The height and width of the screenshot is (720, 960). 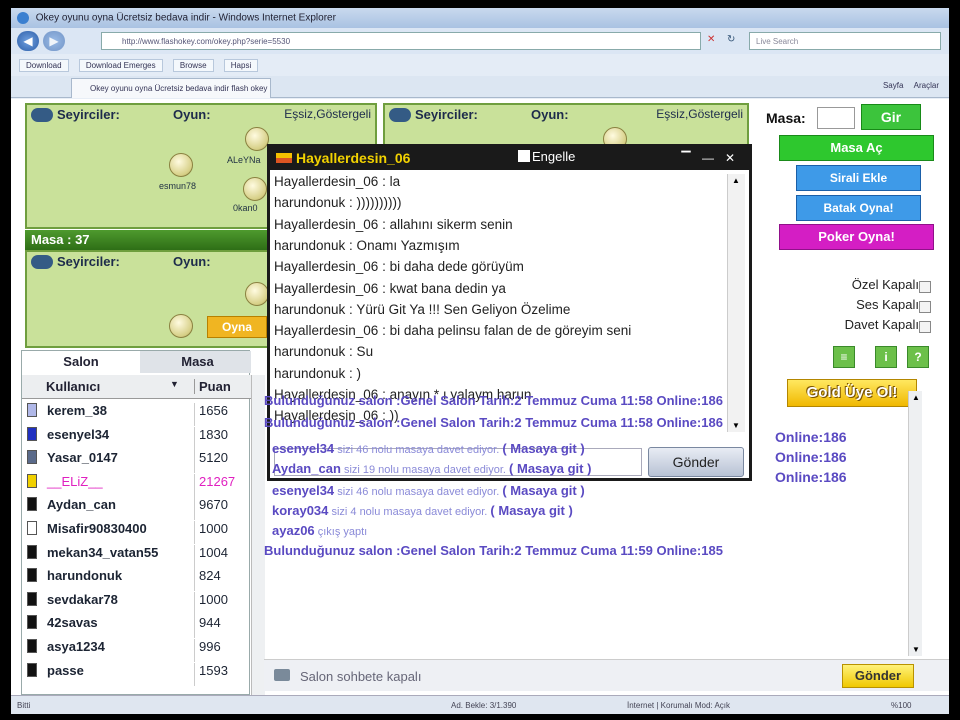 I want to click on links-item: Download, so click(x=44, y=65).